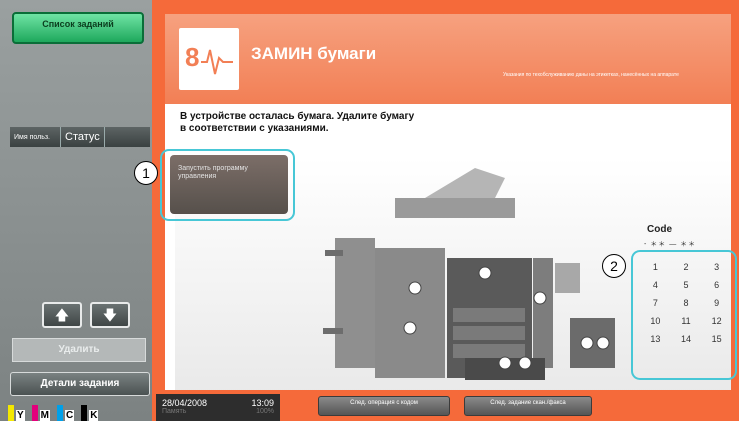 This screenshot has height=421, width=739. I want to click on scanner-unit, so click(455, 208).